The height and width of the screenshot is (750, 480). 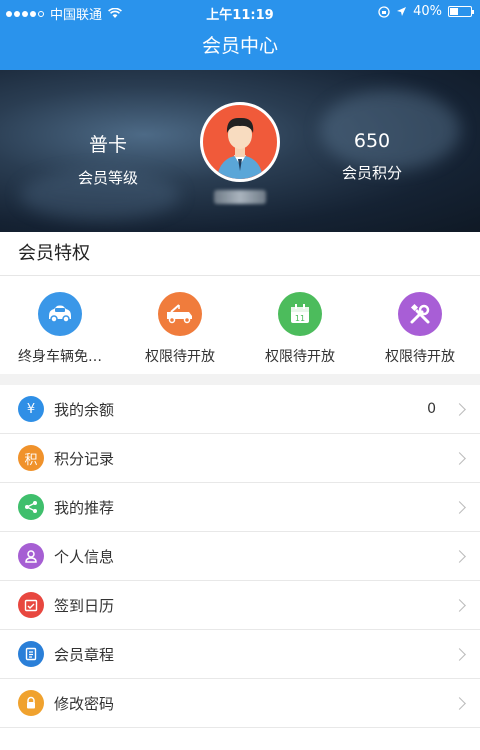 I want to click on status-bar: 中国联通 上午11:19 40%, so click(x=240, y=12).